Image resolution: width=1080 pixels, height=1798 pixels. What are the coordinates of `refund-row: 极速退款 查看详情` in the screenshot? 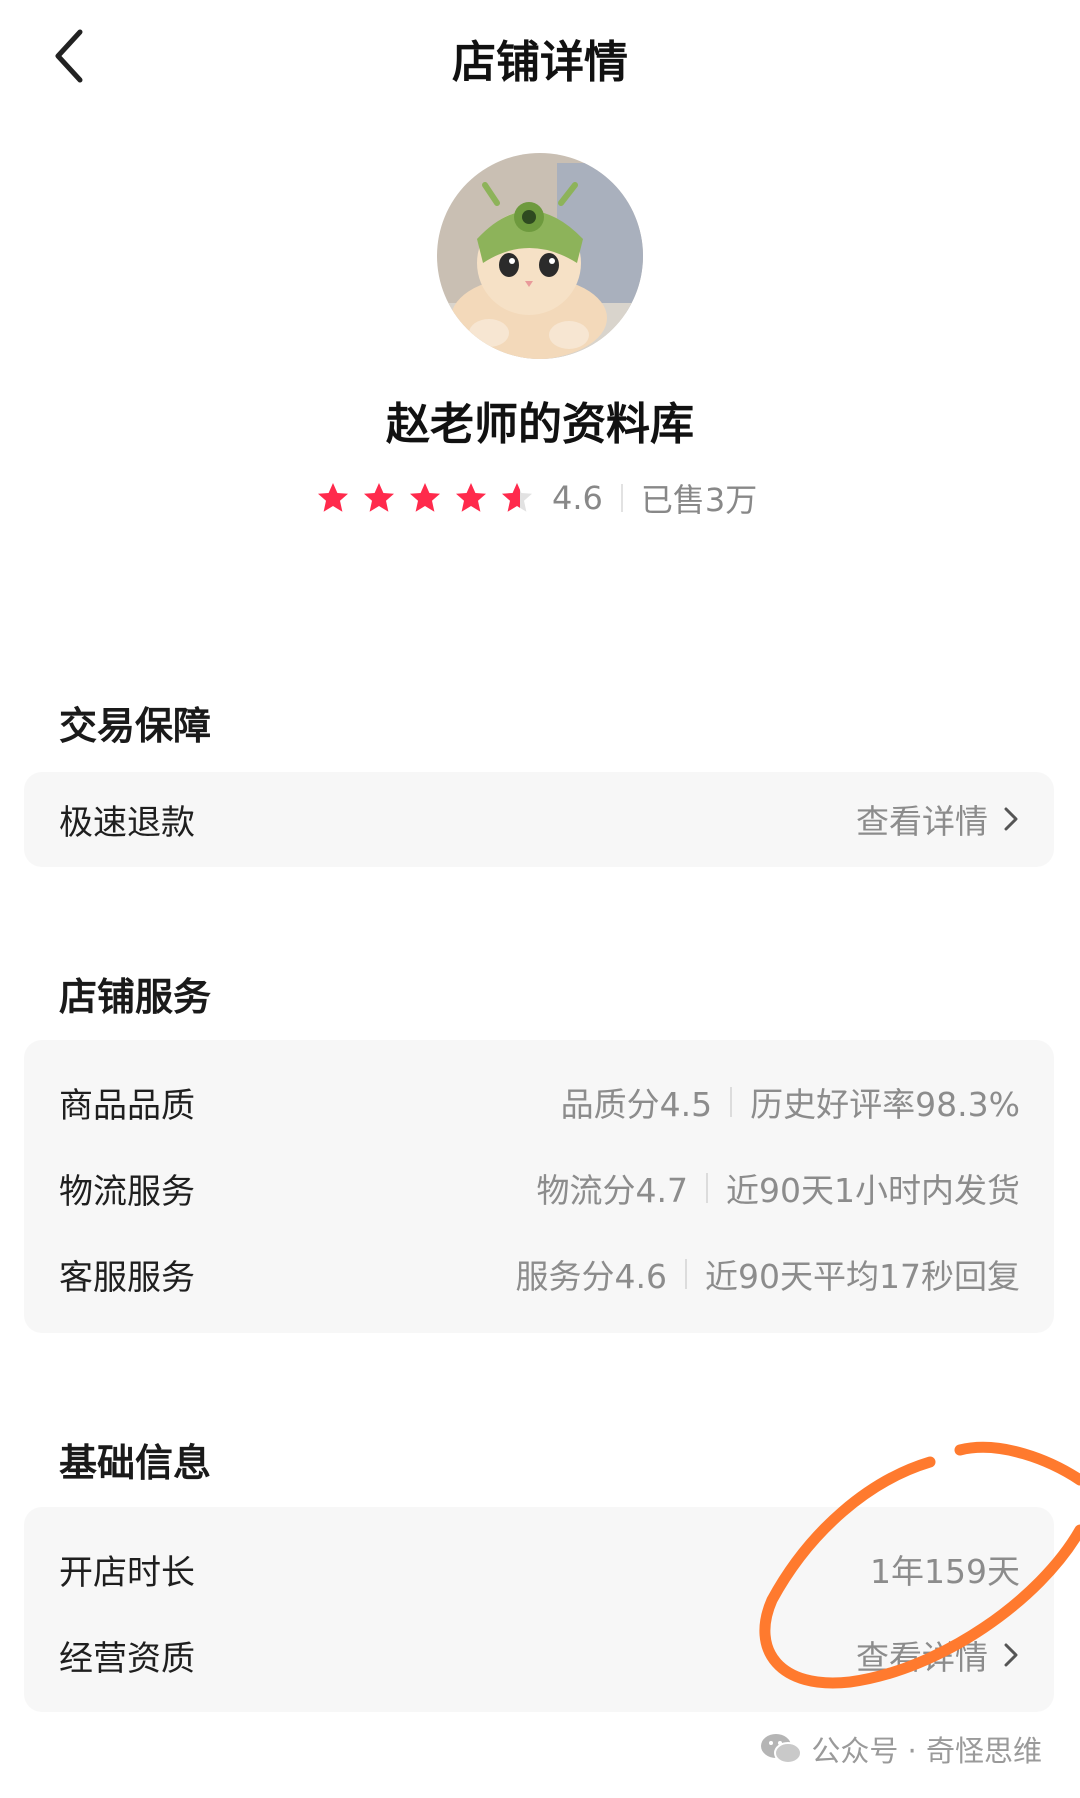 It's located at (539, 819).